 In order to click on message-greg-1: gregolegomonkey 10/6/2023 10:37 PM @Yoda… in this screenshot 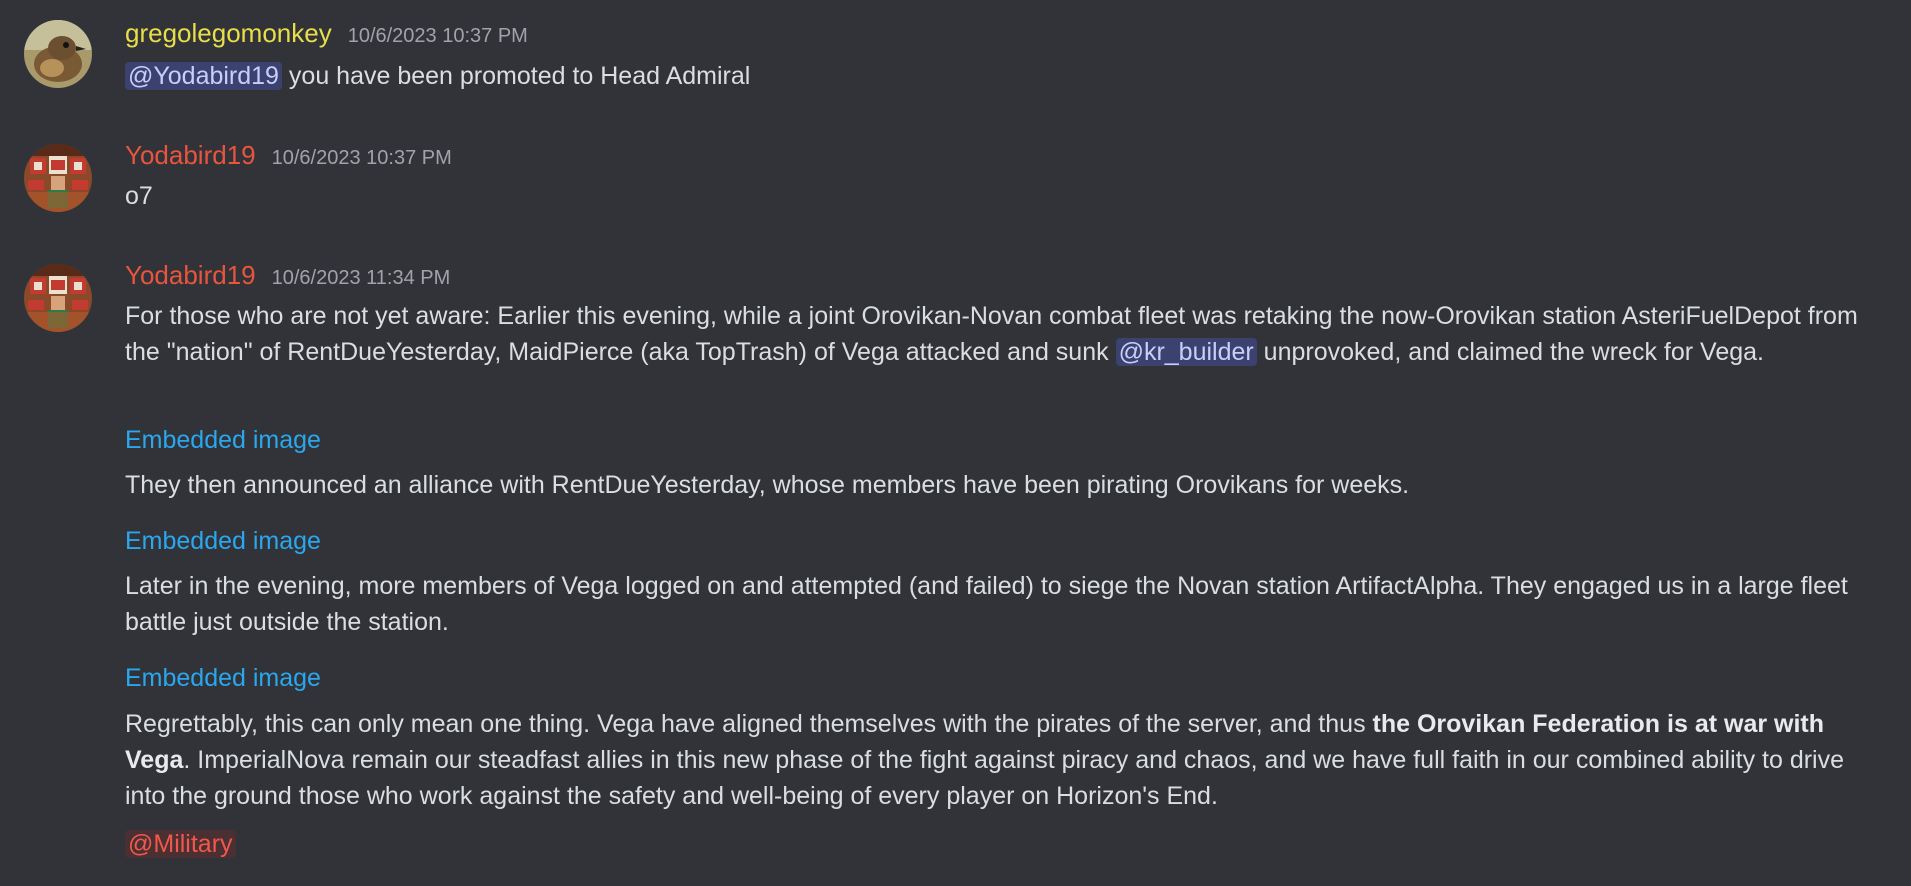, I will do `click(955, 58)`.